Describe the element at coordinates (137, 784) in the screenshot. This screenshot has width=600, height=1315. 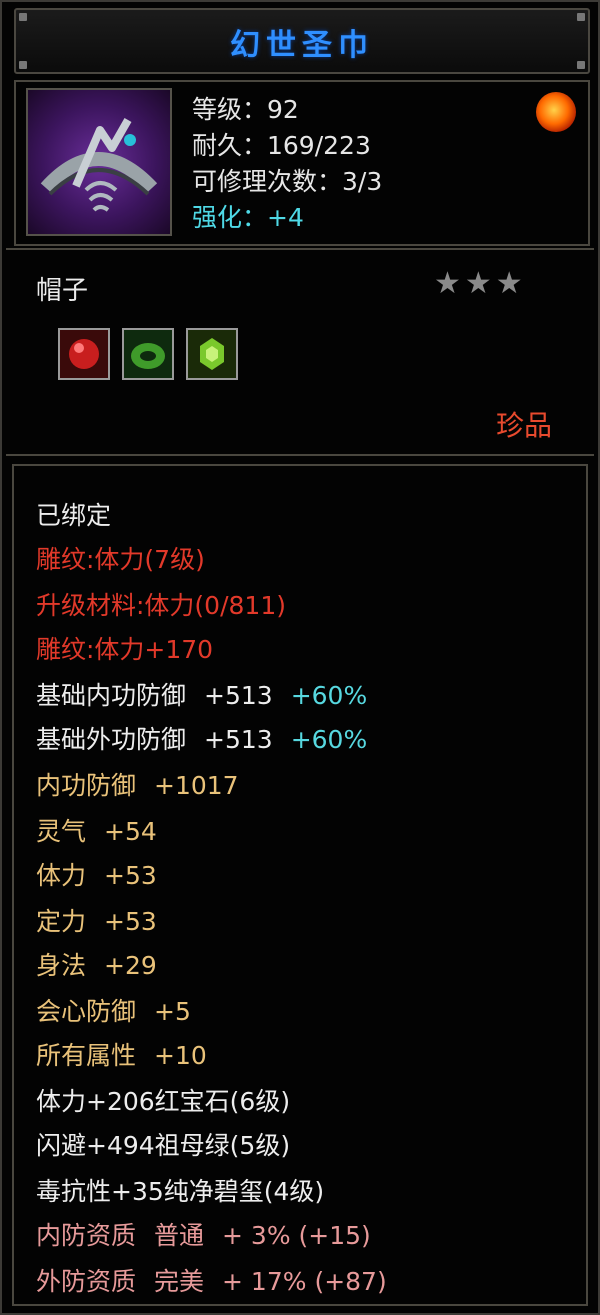
I see `inner-defense: 内功防御 +1017` at that location.